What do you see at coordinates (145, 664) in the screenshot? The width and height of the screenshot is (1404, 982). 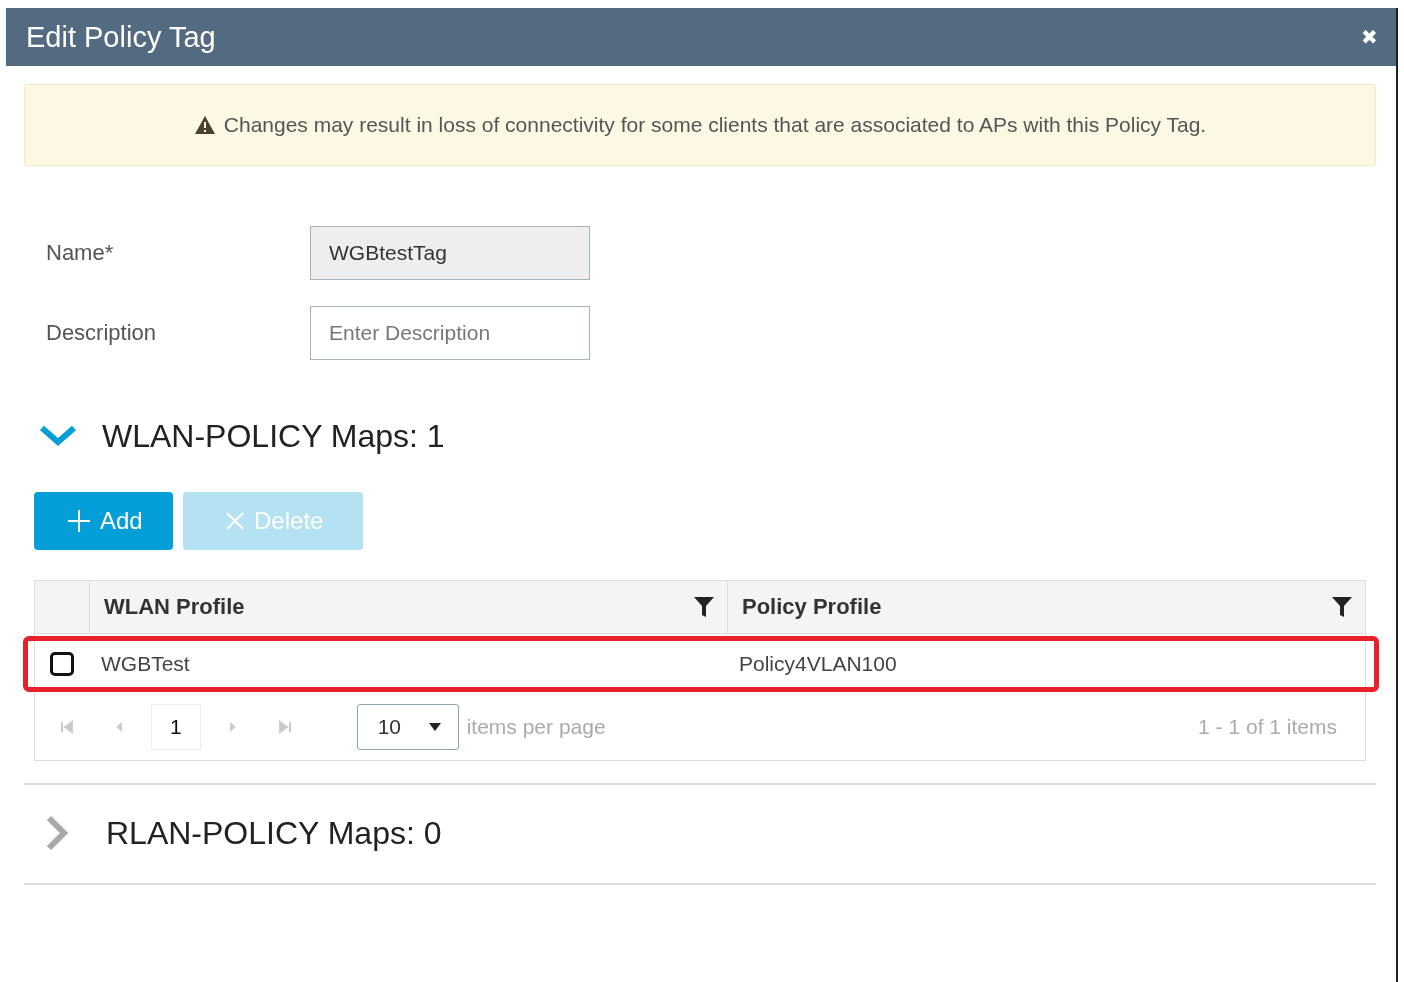 I see `table-cell: WGBTest` at bounding box center [145, 664].